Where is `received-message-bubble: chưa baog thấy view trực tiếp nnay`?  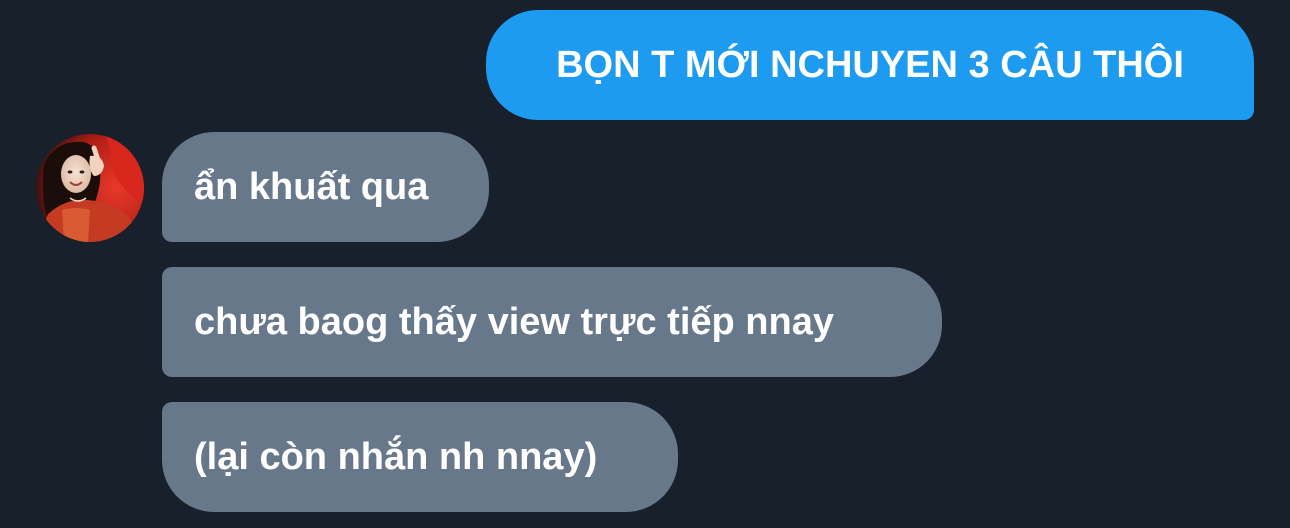 received-message-bubble: chưa baog thấy view trực tiếp nnay is located at coordinates (552, 322).